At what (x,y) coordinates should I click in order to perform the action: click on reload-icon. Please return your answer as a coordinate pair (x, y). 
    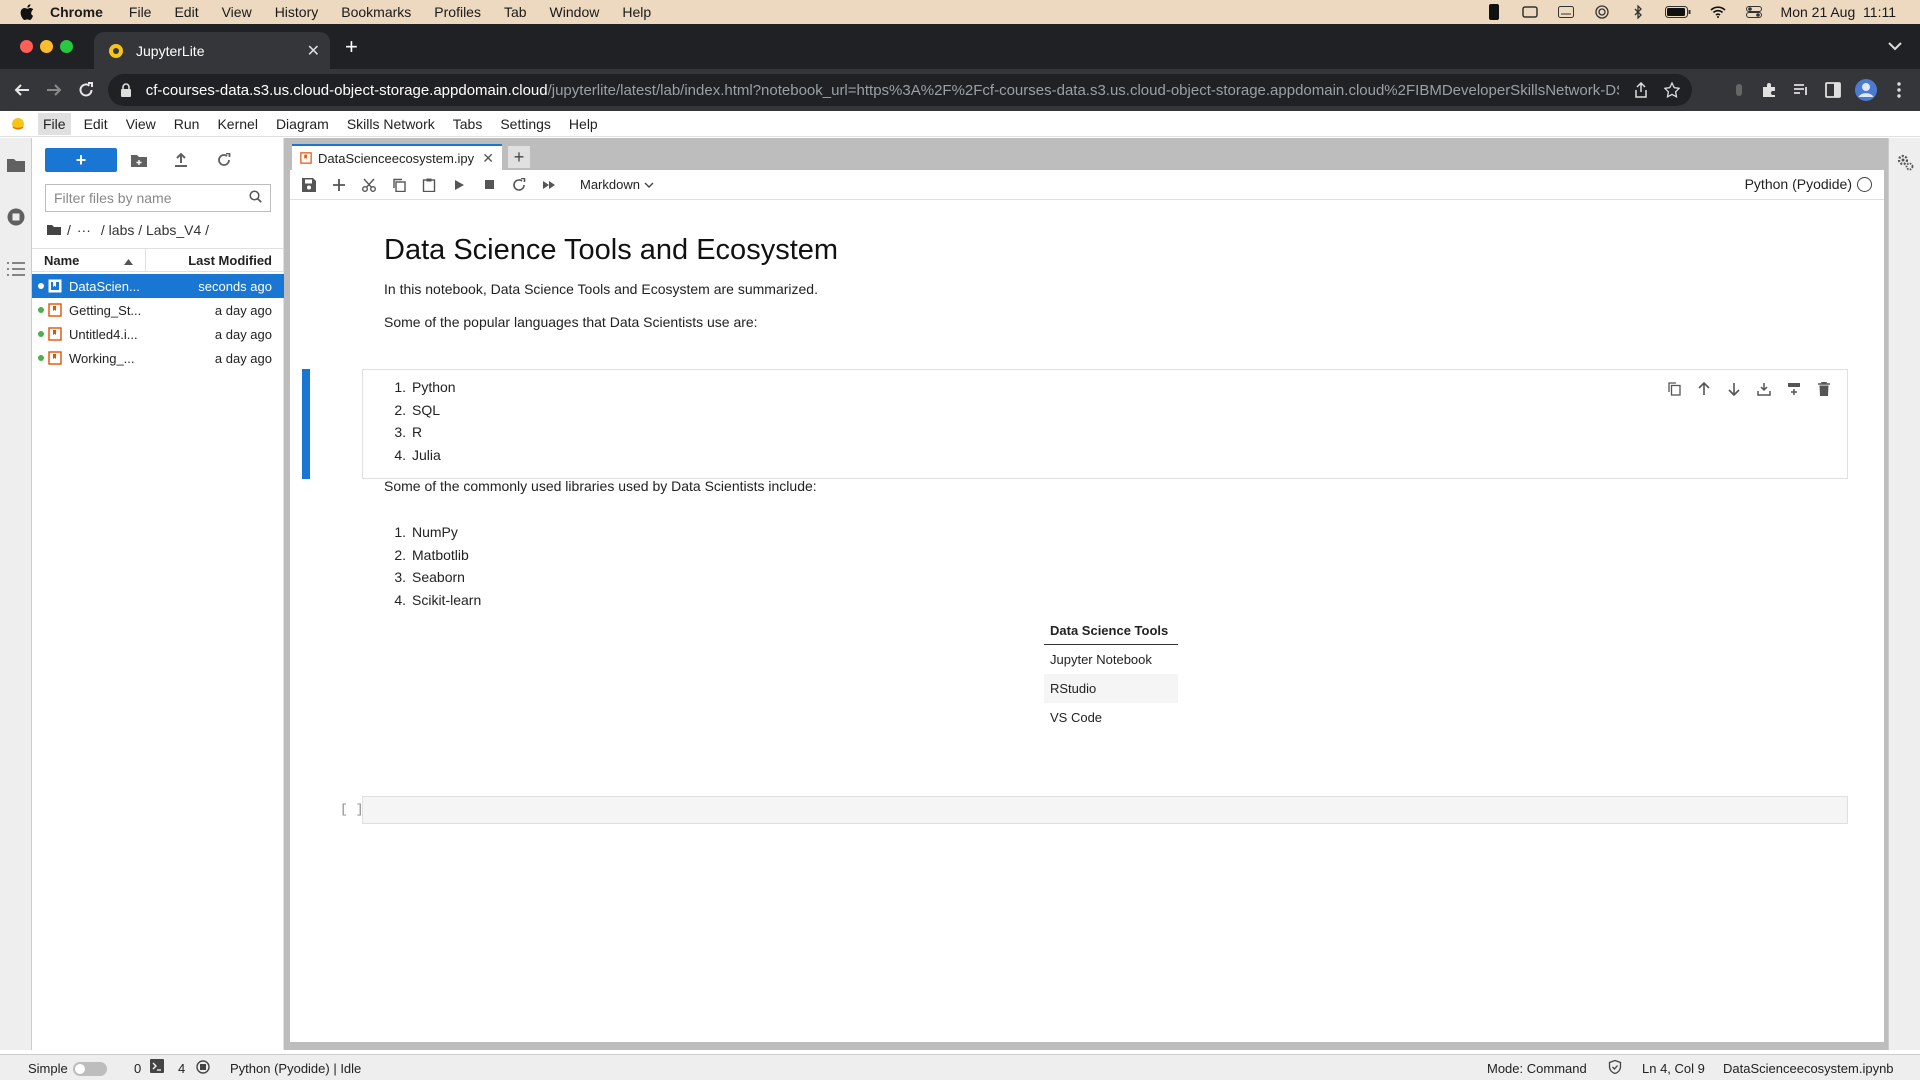
    Looking at the image, I should click on (86, 90).